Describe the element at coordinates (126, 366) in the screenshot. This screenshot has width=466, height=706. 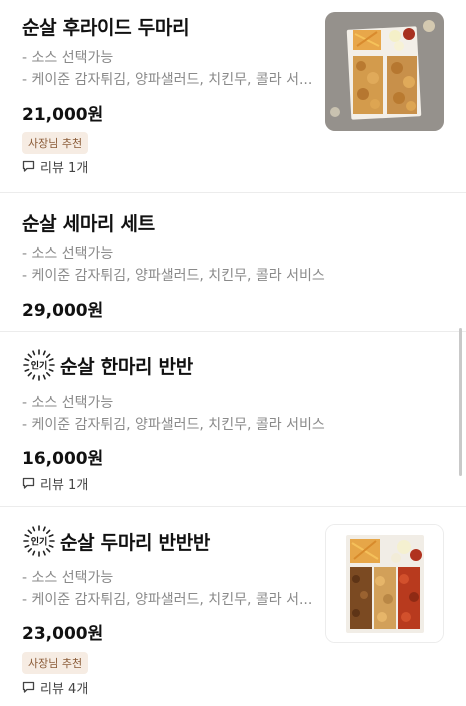
I see `menu-item-title: 순살 한마리 반반` at that location.